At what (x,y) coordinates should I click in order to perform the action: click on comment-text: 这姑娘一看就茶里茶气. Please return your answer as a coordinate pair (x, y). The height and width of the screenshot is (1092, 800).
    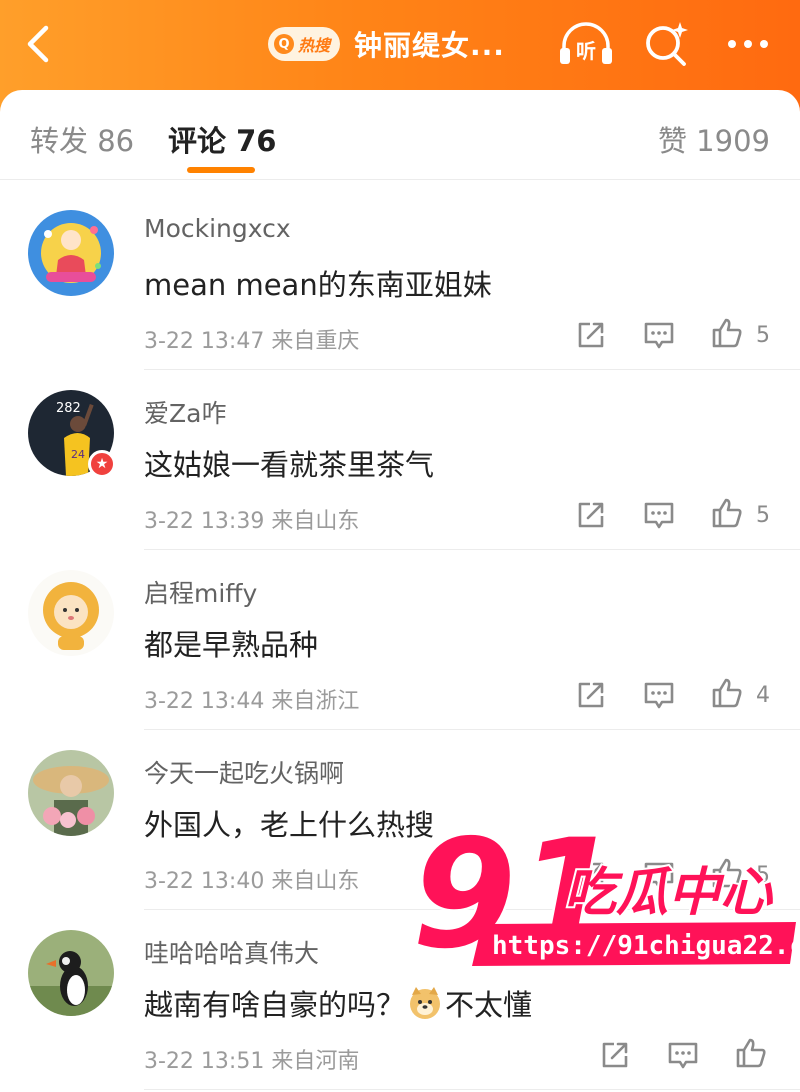
    Looking at the image, I should click on (289, 465).